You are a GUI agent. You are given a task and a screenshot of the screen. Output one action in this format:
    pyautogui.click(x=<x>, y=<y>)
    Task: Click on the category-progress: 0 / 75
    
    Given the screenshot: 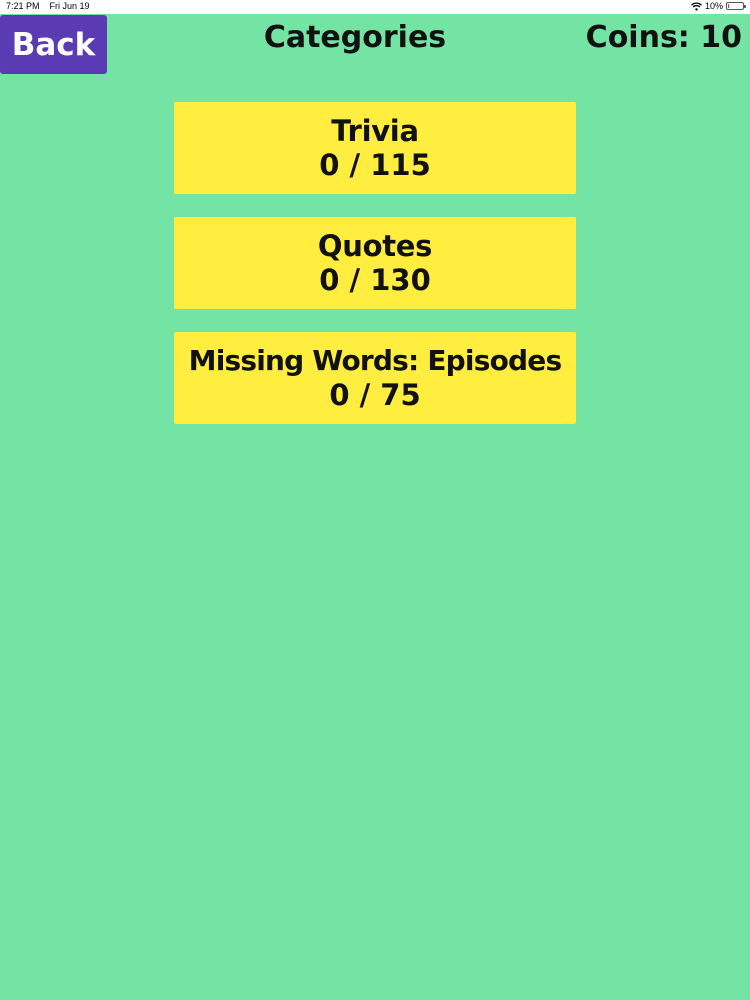 What is the action you would take?
    pyautogui.click(x=375, y=395)
    